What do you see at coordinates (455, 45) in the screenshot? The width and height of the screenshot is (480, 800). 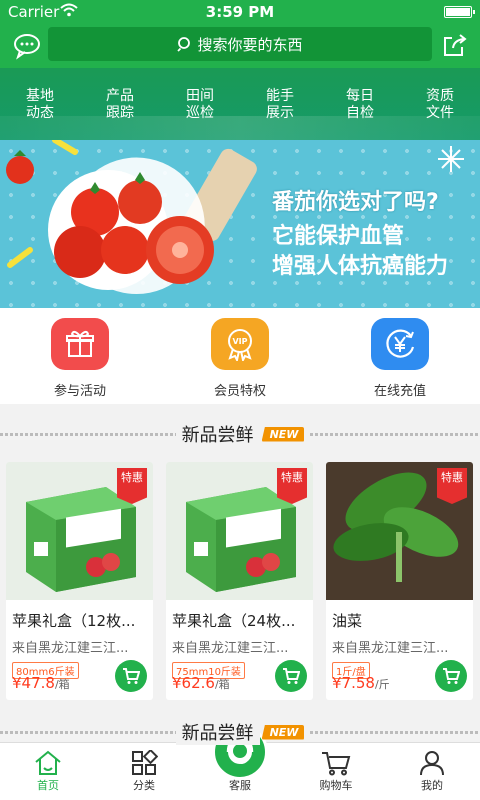 I see `share-icon` at bounding box center [455, 45].